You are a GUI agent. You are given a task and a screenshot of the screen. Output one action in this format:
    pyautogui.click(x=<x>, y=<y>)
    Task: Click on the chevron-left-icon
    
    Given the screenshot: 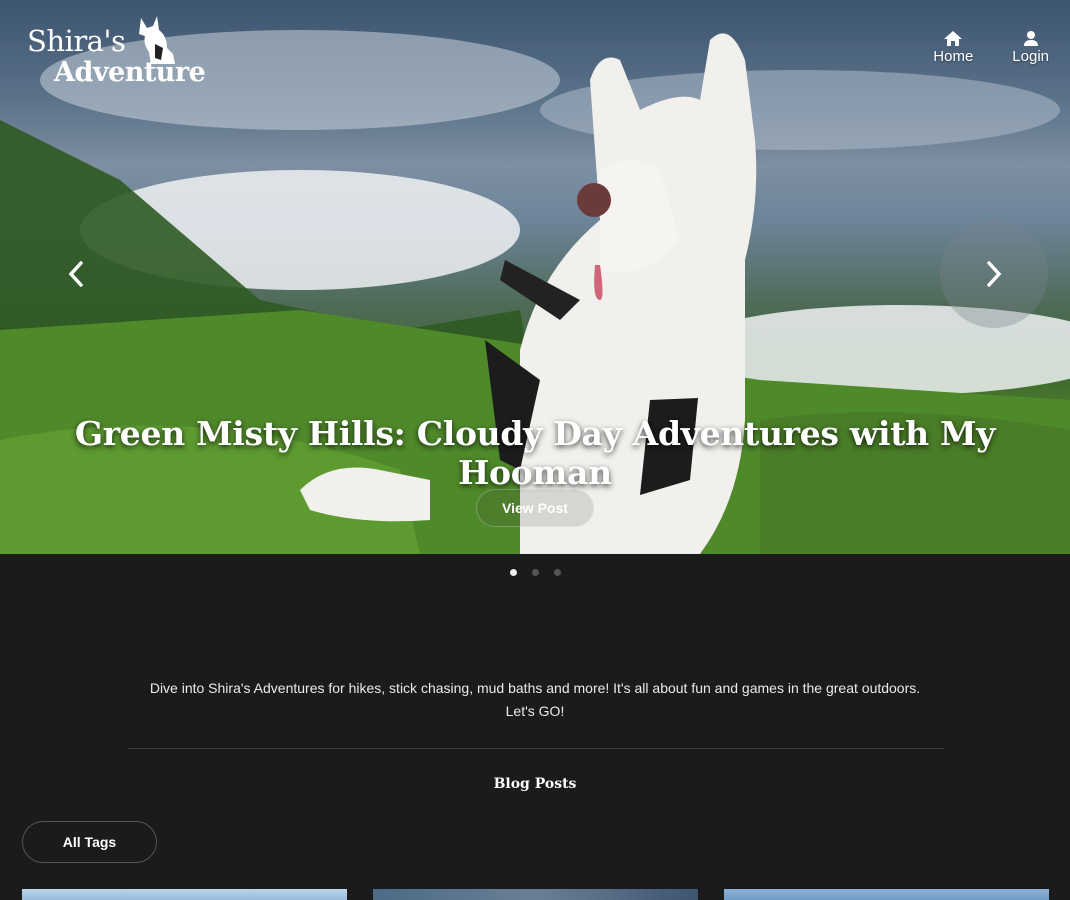 What is the action you would take?
    pyautogui.click(x=75, y=274)
    